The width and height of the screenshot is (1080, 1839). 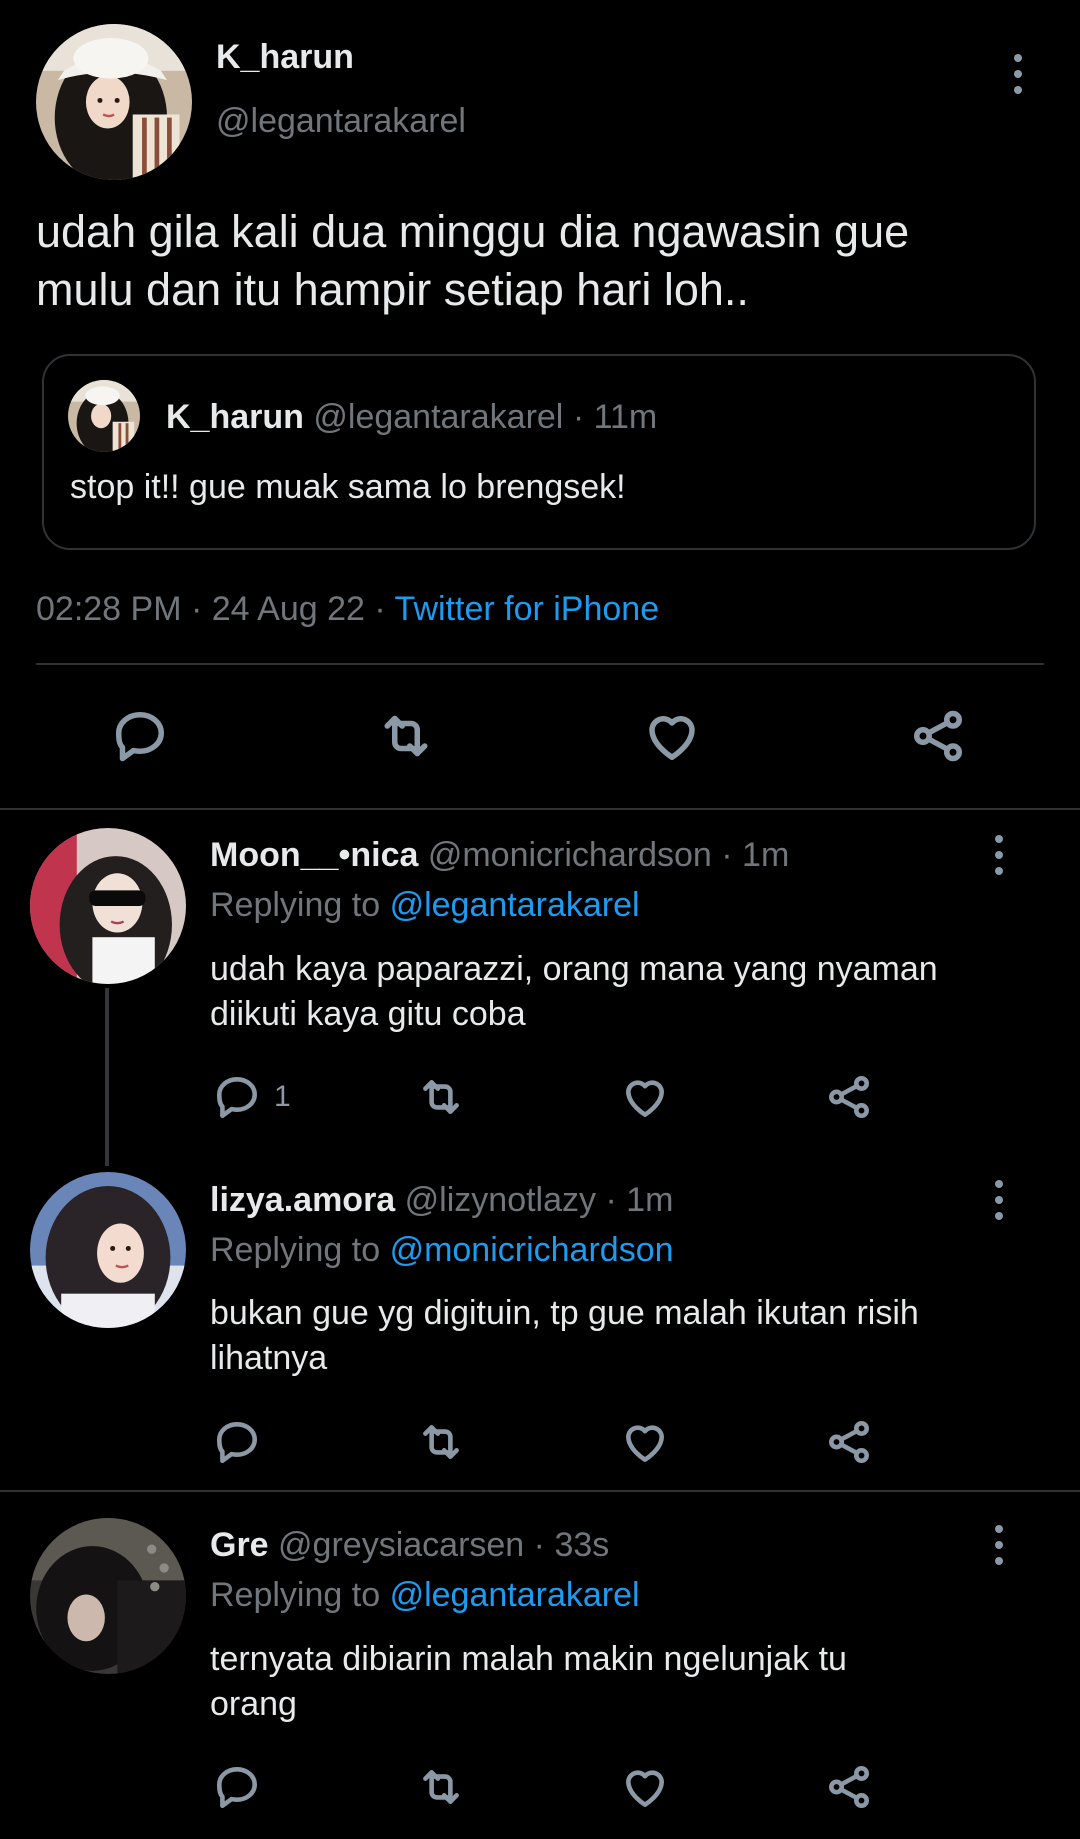 I want to click on tweet-time: 02:28 PM, so click(x=109, y=609).